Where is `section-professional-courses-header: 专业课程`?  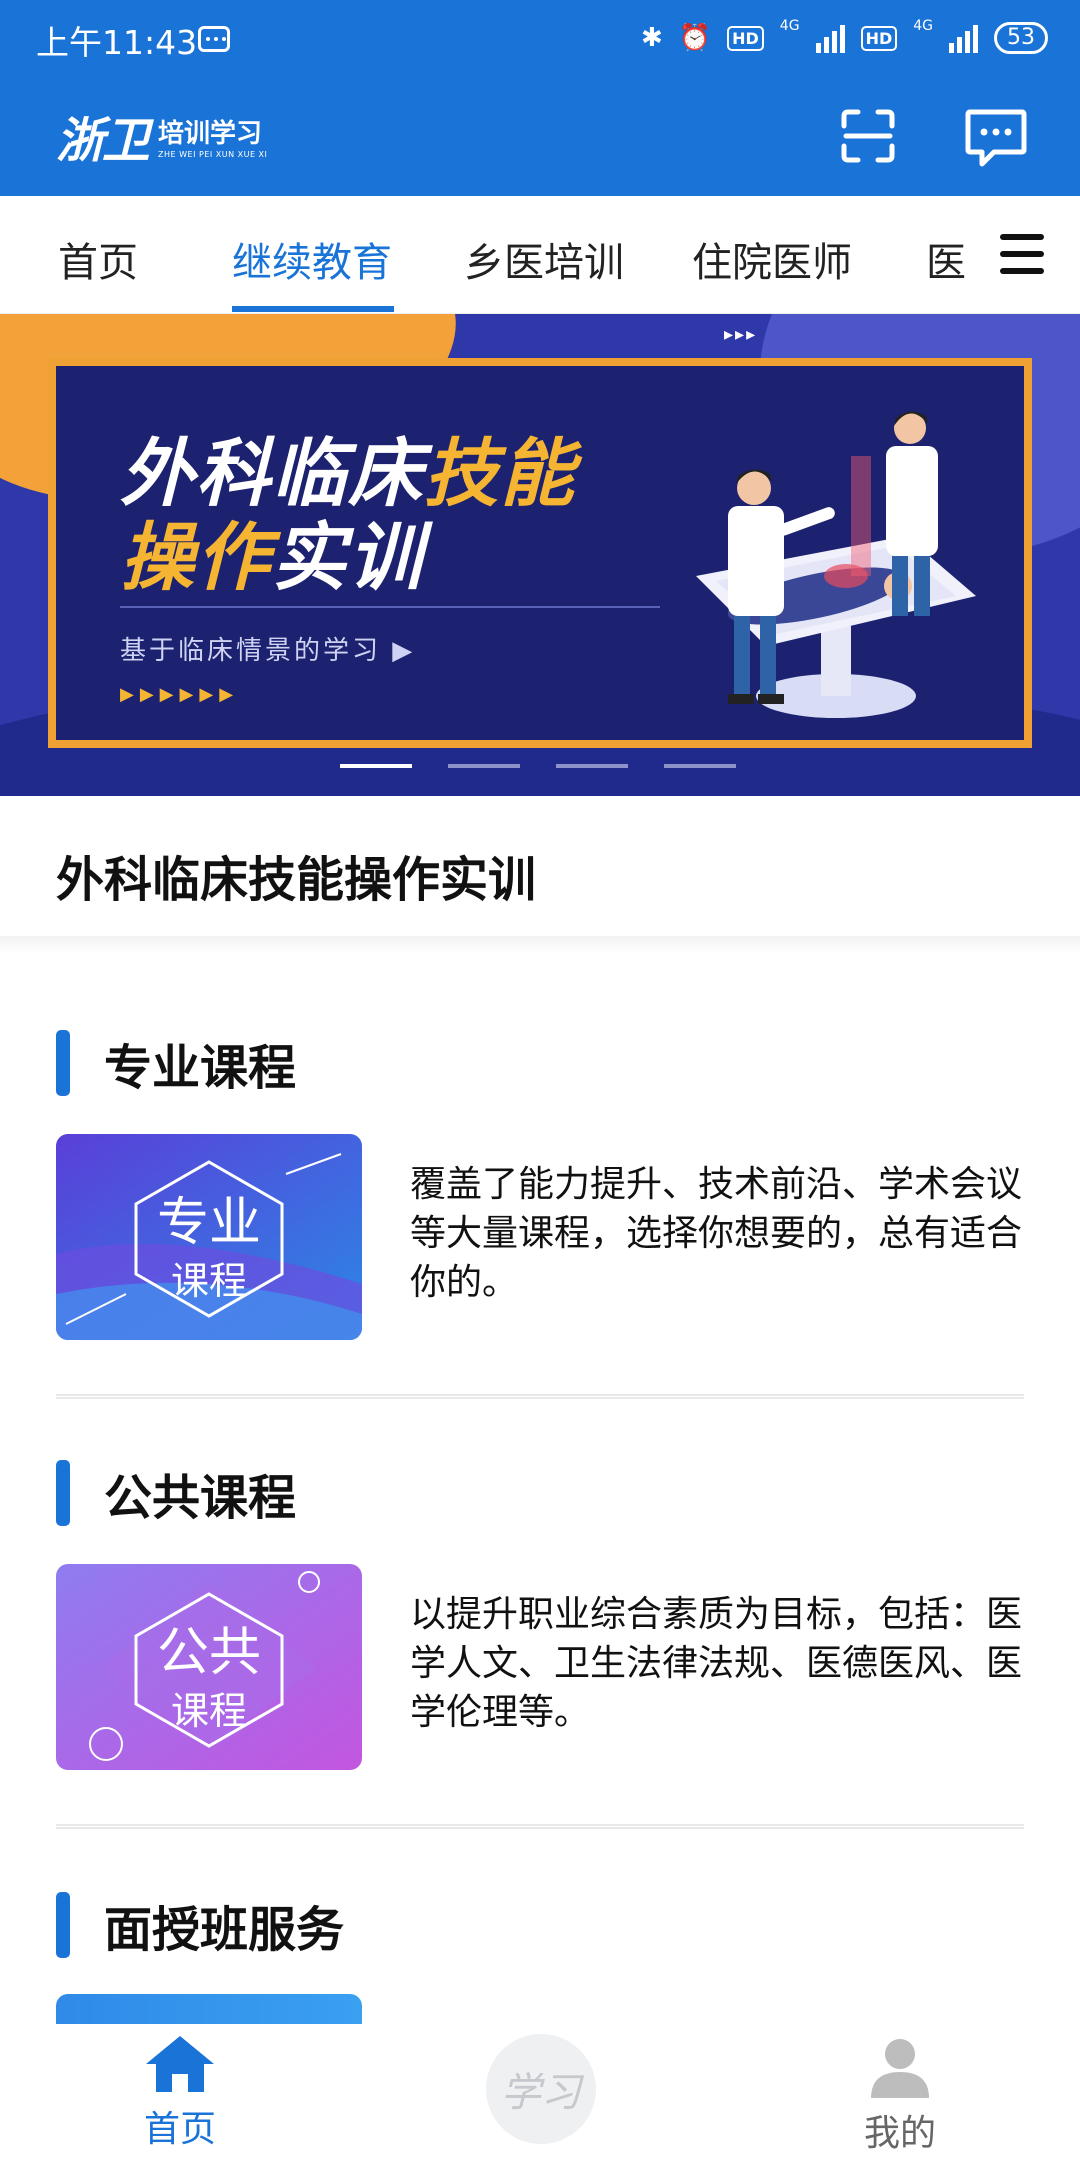
section-professional-courses-header: 专业课程 is located at coordinates (176, 1063).